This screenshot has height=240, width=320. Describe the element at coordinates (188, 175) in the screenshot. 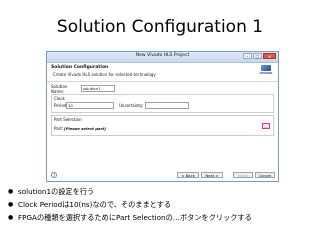

I see `back-button: < Back` at that location.